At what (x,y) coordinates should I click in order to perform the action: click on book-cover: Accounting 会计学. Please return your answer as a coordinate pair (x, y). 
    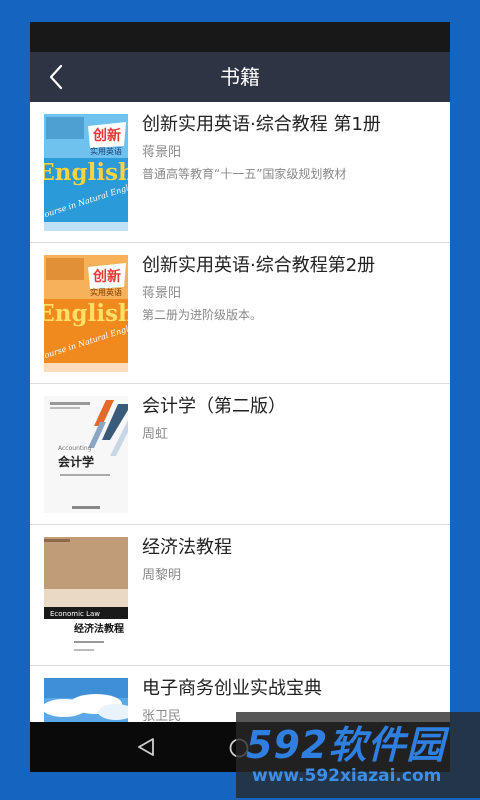
    Looking at the image, I should click on (86, 454).